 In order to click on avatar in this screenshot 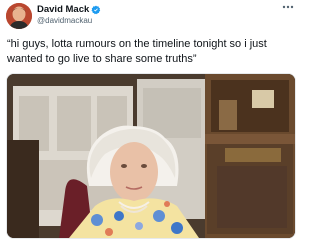, I will do `click(19, 16)`.